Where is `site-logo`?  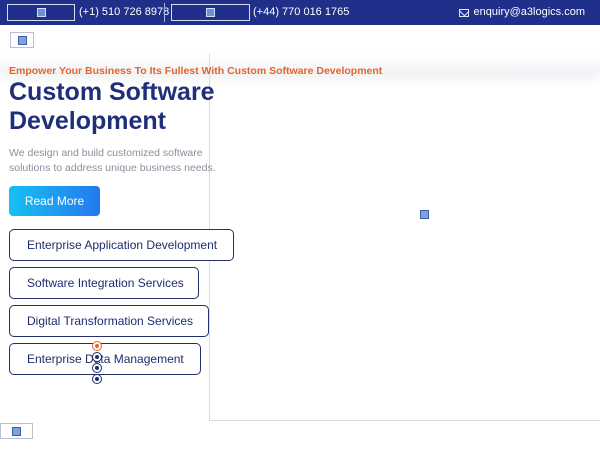 site-logo is located at coordinates (22, 40).